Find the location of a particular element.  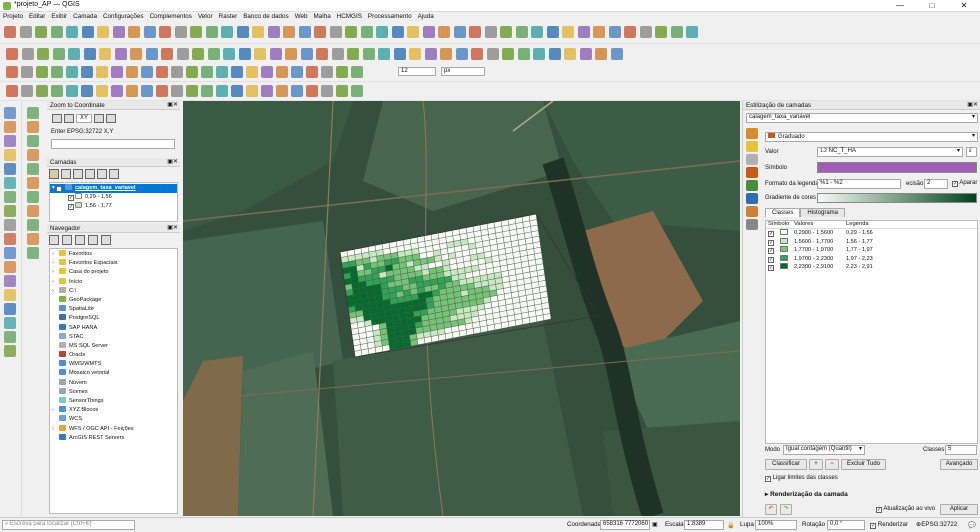

delete-all-button: Excluir Tudo is located at coordinates (863, 464).